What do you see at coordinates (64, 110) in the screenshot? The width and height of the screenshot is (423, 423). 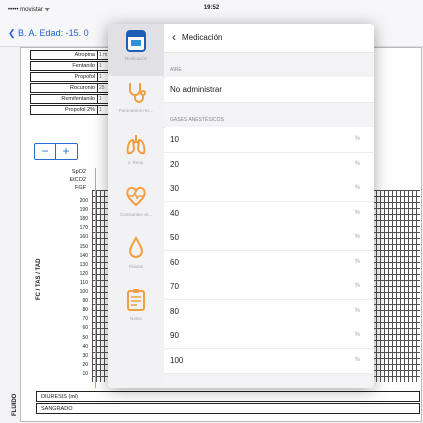 I see `drug-row-propofol-2: Propofol 2%` at bounding box center [64, 110].